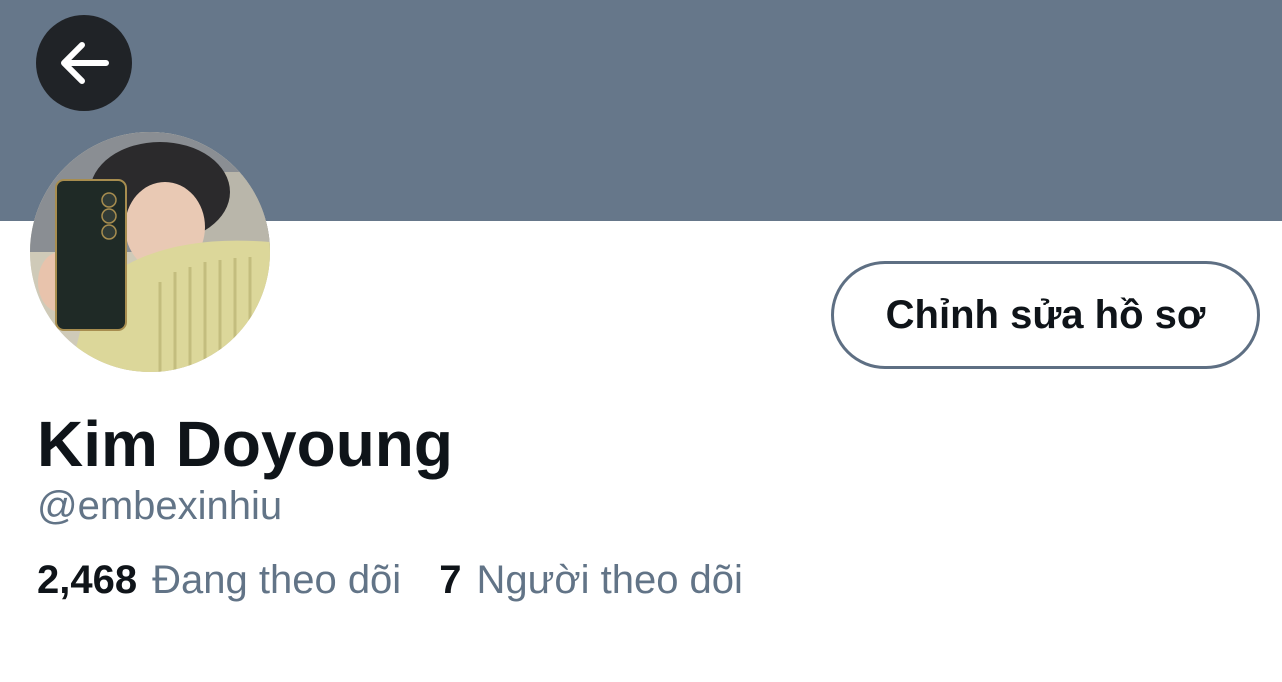 The image size is (1282, 682). What do you see at coordinates (160, 506) in the screenshot?
I see `profile-handle: @embexinhiu` at bounding box center [160, 506].